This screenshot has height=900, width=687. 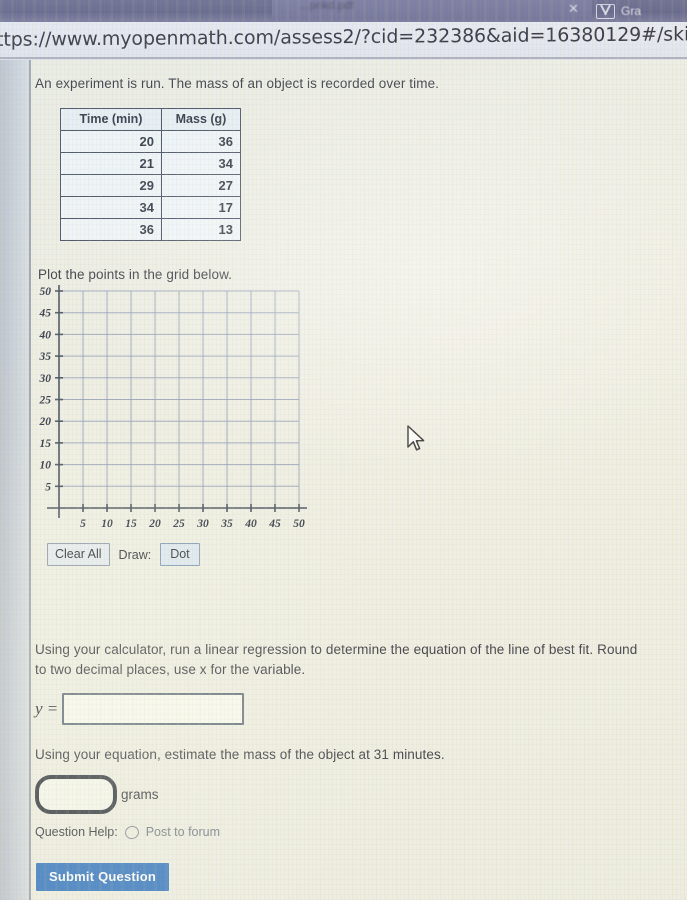 I want to click on cell-mass: 13, so click(x=201, y=229).